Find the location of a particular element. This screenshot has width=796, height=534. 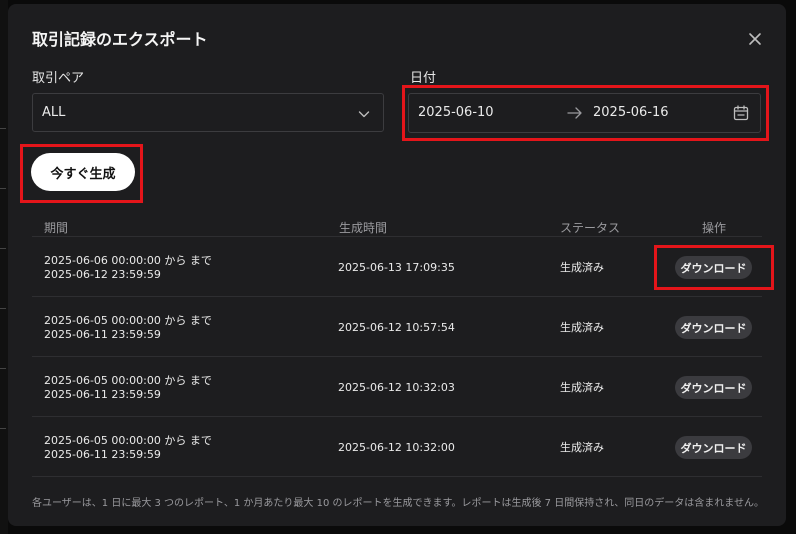

period-start: 2025-06-06 00:00:00 から まで is located at coordinates (128, 260).